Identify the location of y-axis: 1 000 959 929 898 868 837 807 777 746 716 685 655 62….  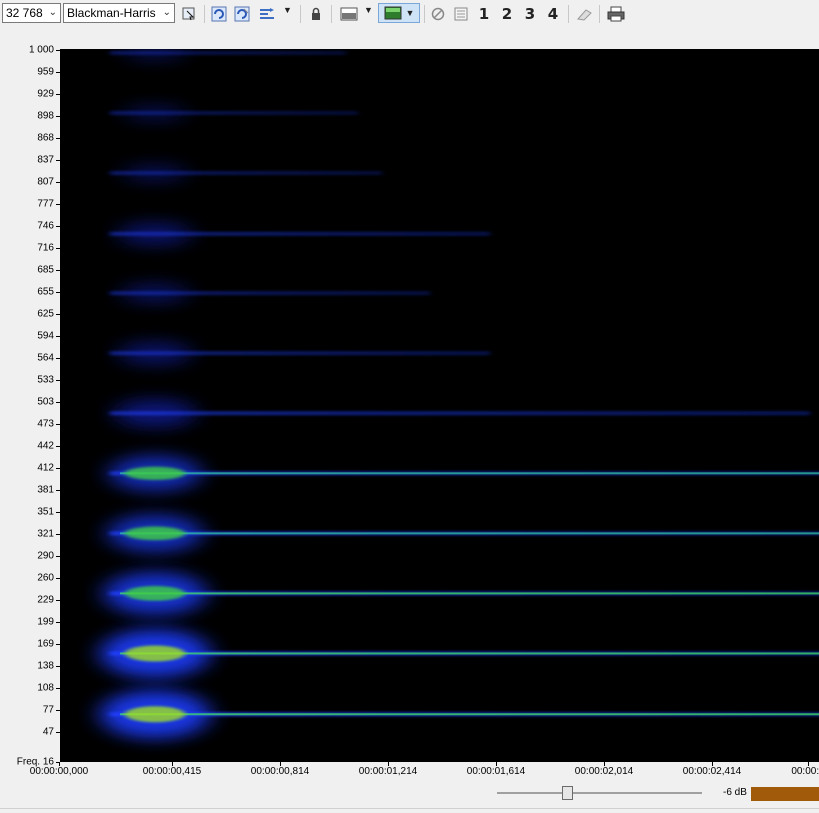
(30, 406).